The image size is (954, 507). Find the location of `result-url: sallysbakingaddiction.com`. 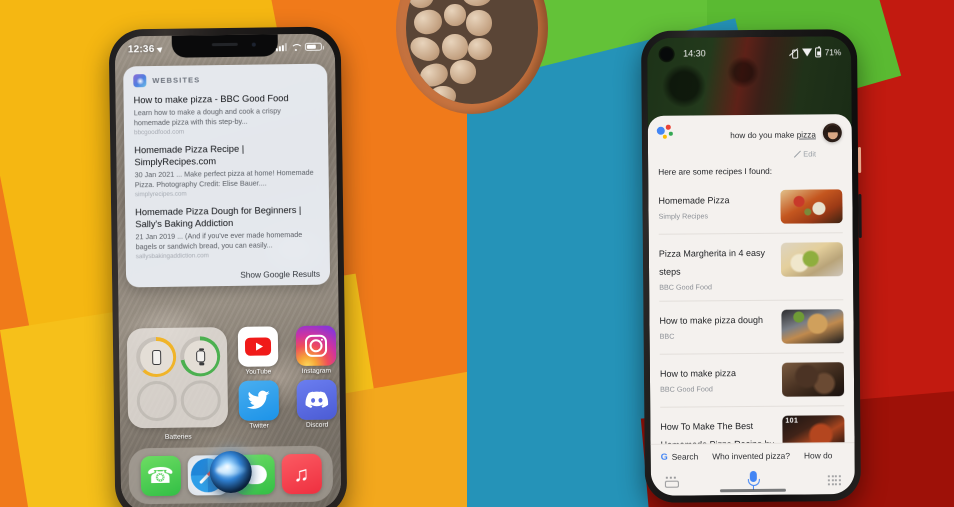

result-url: sallysbakingaddiction.com is located at coordinates (172, 256).